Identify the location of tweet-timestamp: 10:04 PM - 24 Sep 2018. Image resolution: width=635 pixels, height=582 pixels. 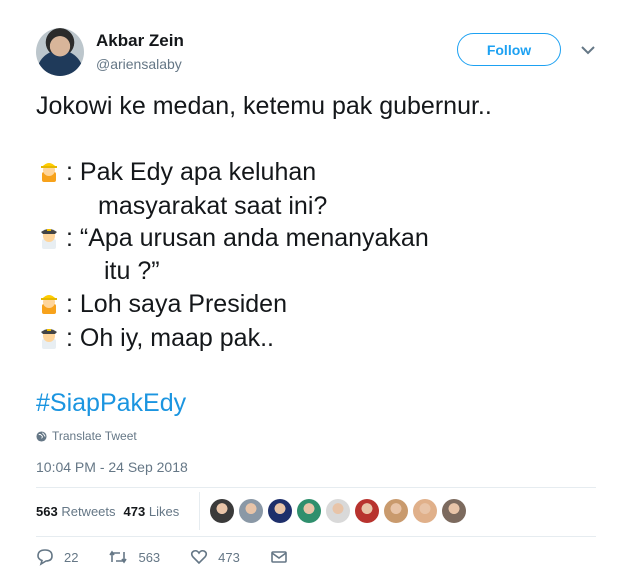
(112, 467).